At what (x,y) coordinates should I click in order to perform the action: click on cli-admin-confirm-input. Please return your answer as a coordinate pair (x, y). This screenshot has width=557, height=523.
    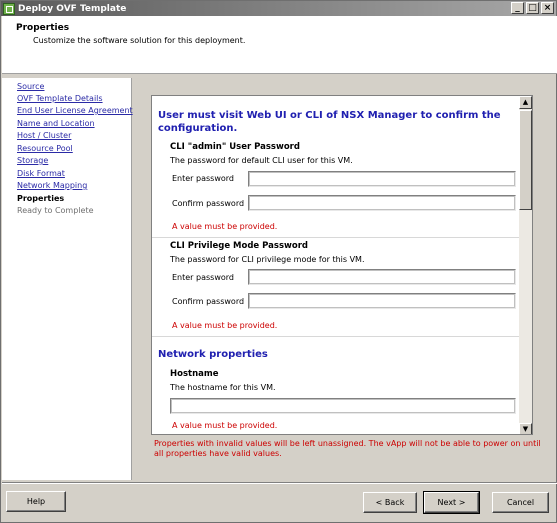
    Looking at the image, I should click on (382, 203).